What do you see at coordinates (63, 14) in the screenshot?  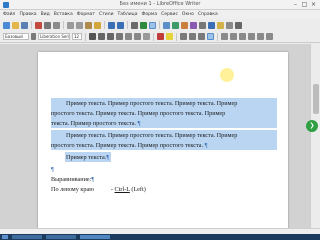 I see `menu-item-insert: Вставка` at bounding box center [63, 14].